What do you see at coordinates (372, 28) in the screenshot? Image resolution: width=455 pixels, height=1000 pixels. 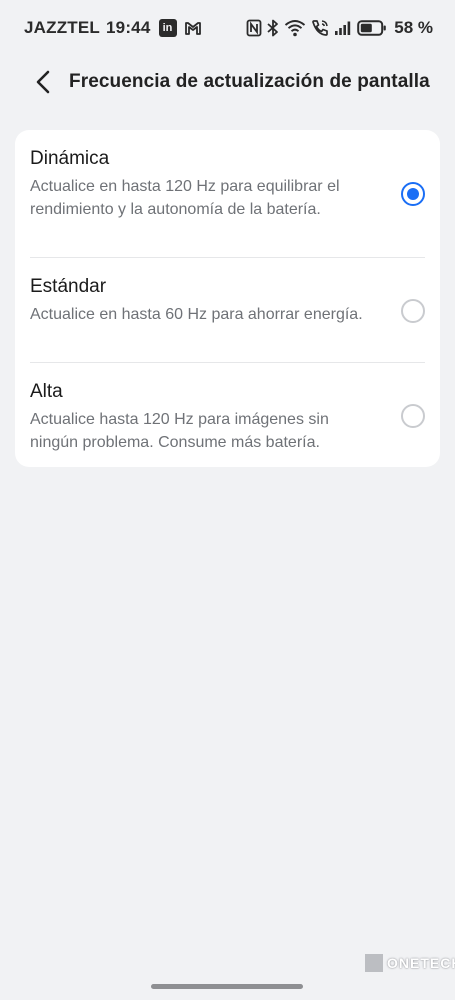 I see `battery-icon` at bounding box center [372, 28].